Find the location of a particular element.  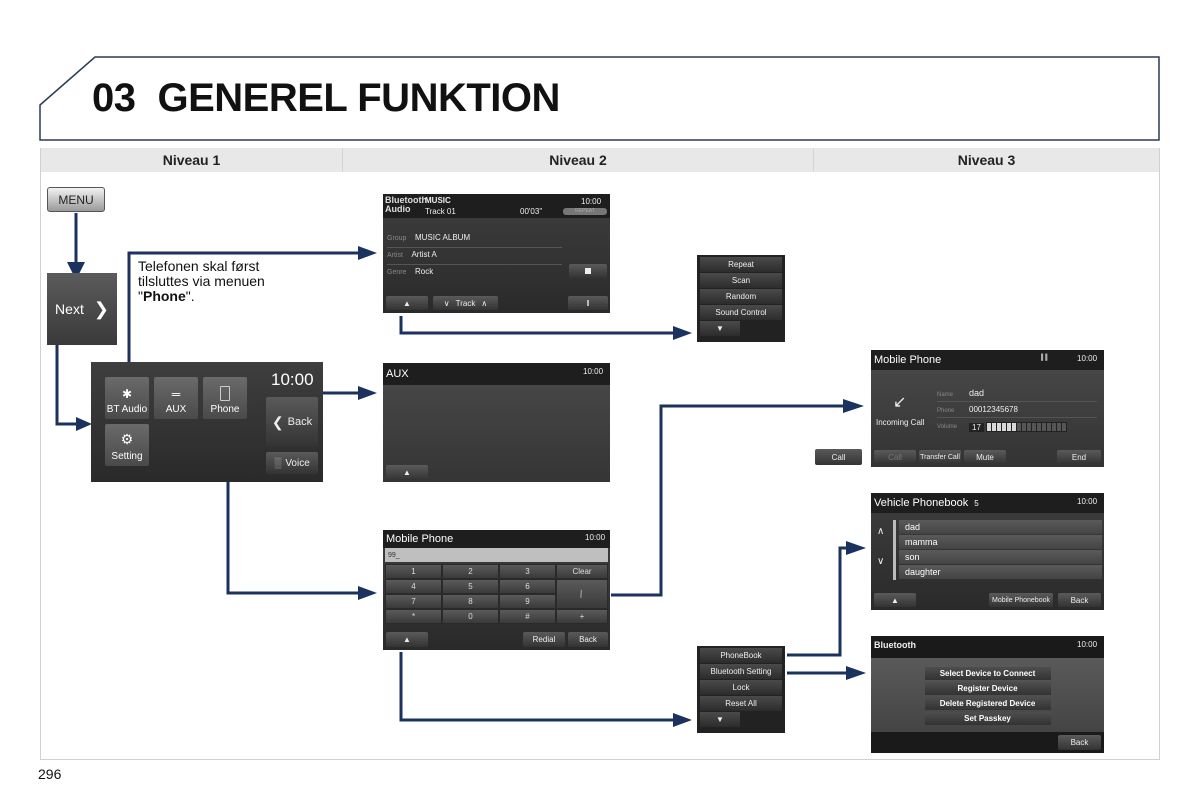

phonebook-title: Vehicle Phonebook 5 is located at coordinates (926, 503).